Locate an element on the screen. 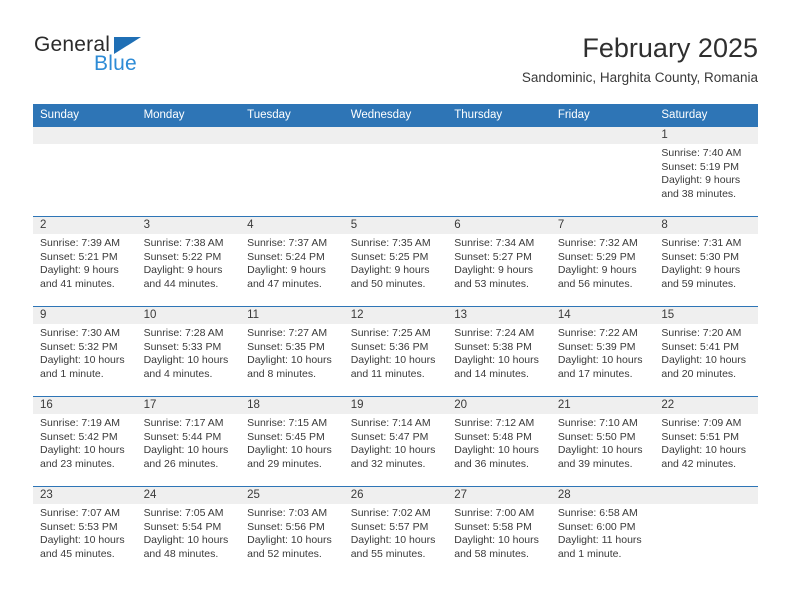 The height and width of the screenshot is (612, 792). sunset-text: Sunset: 5:58 PM is located at coordinates (493, 526).